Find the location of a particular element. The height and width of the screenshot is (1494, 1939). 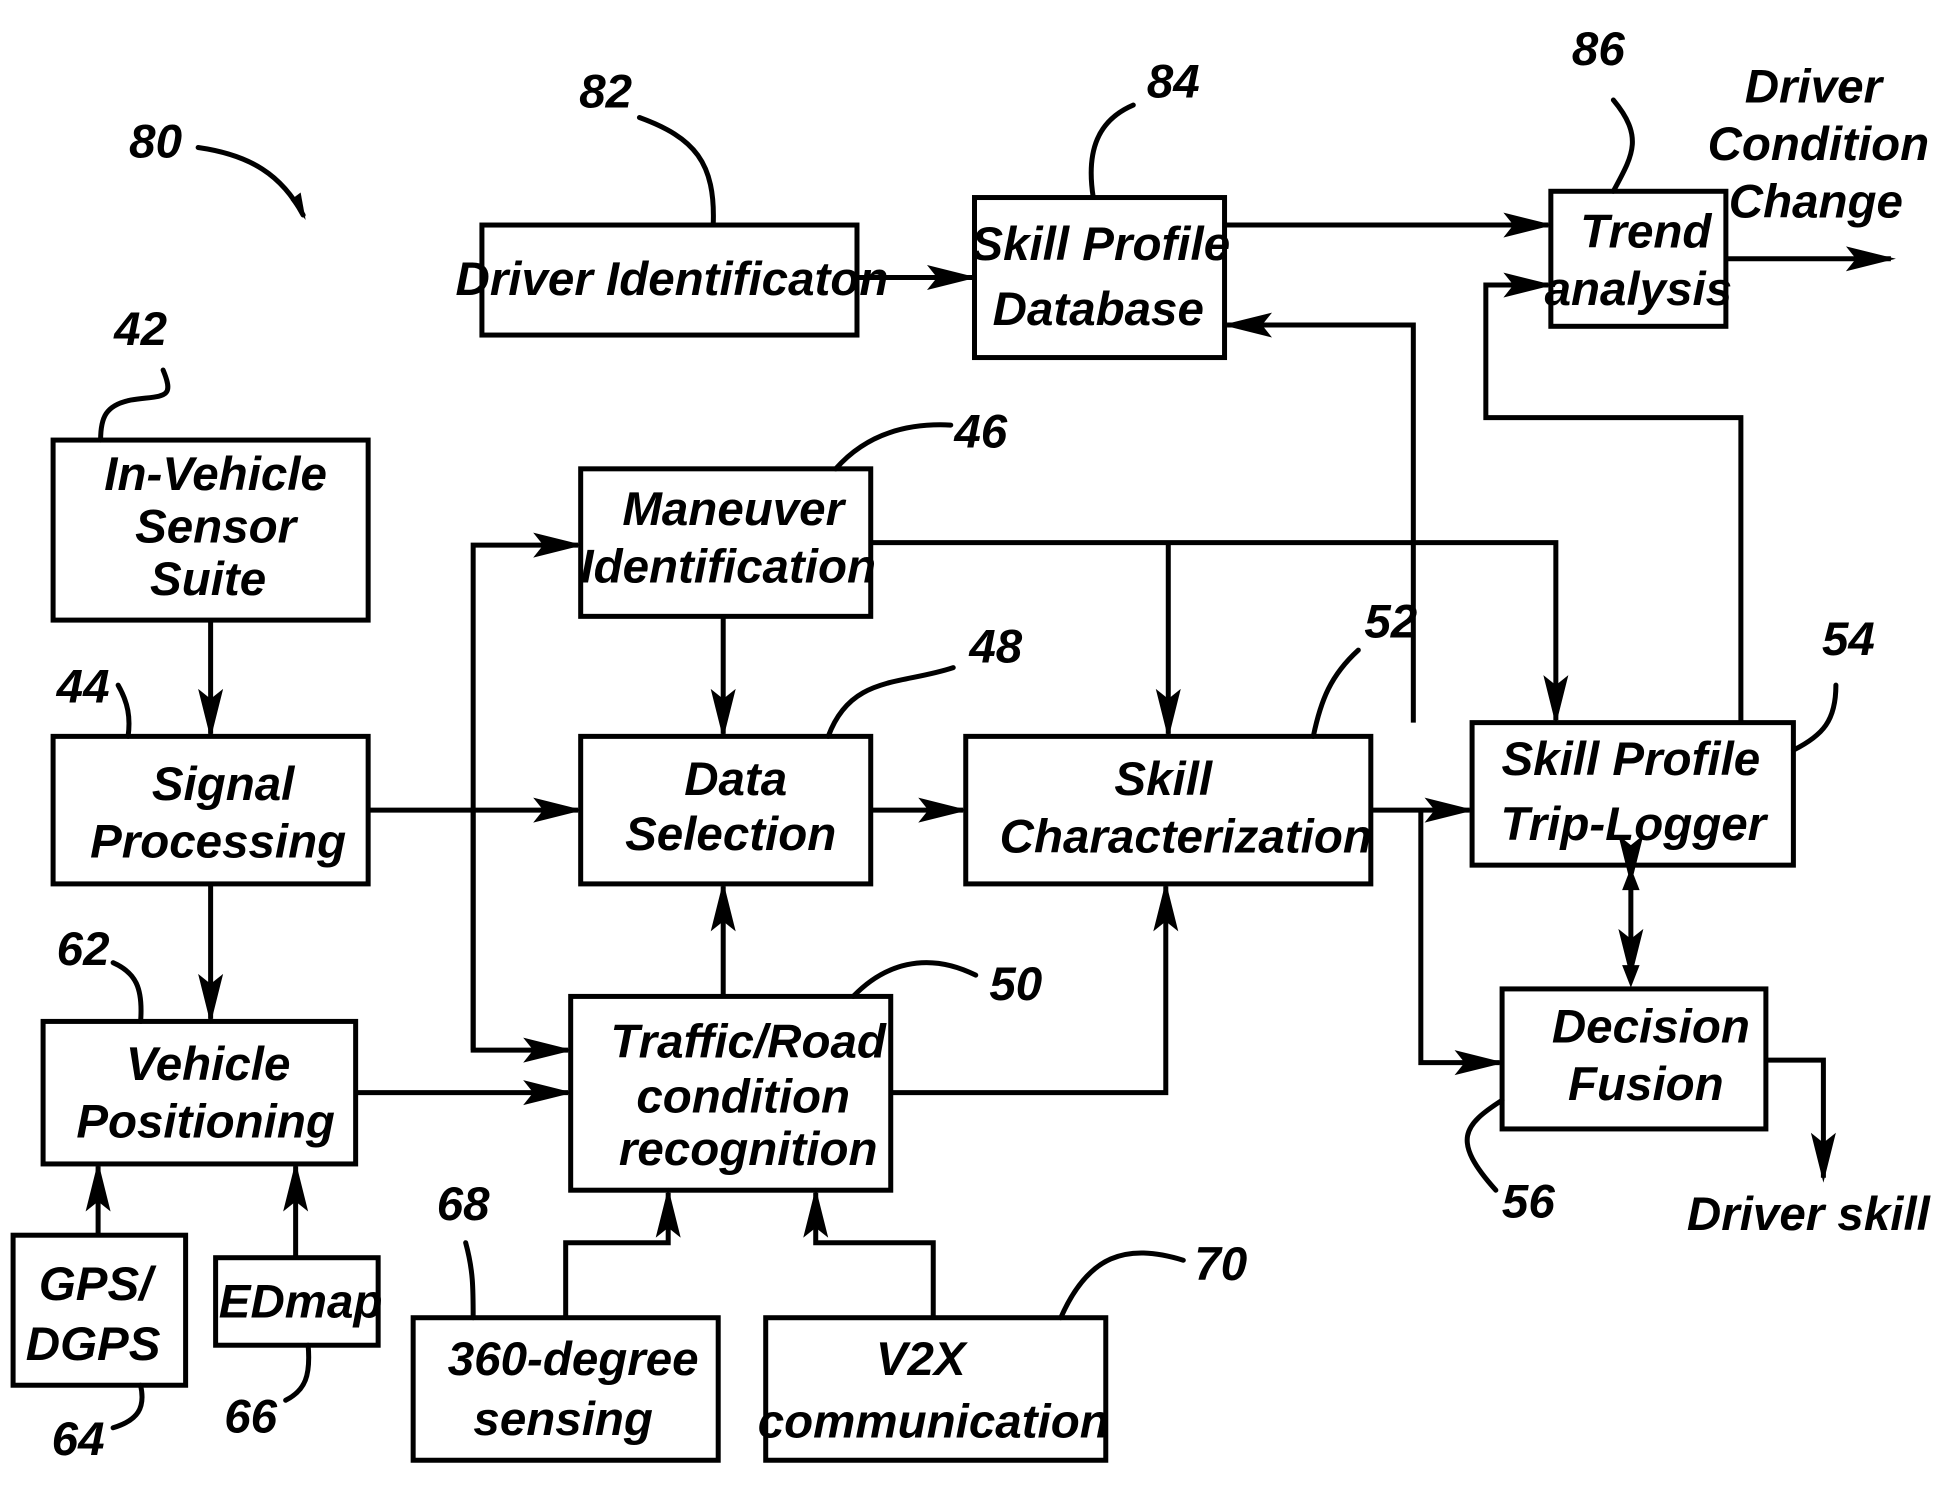

arrow-v2x-to-traffic is located at coordinates (869, 1252).